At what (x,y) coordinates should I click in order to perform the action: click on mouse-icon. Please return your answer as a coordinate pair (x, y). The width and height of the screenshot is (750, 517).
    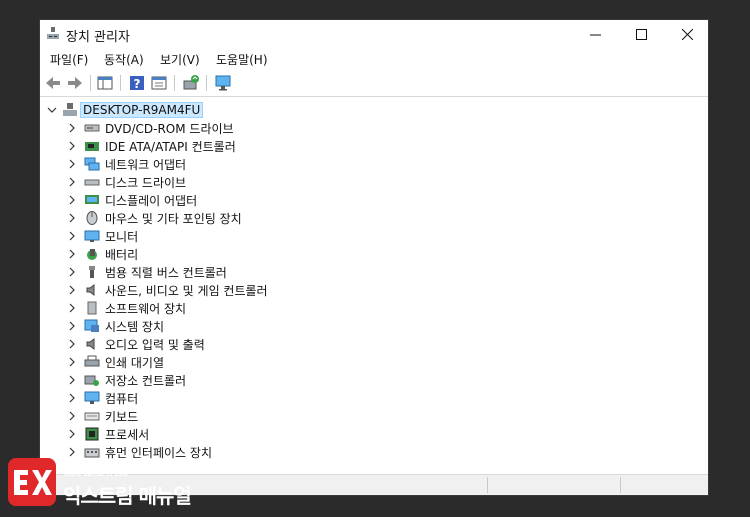
    Looking at the image, I should click on (92, 218).